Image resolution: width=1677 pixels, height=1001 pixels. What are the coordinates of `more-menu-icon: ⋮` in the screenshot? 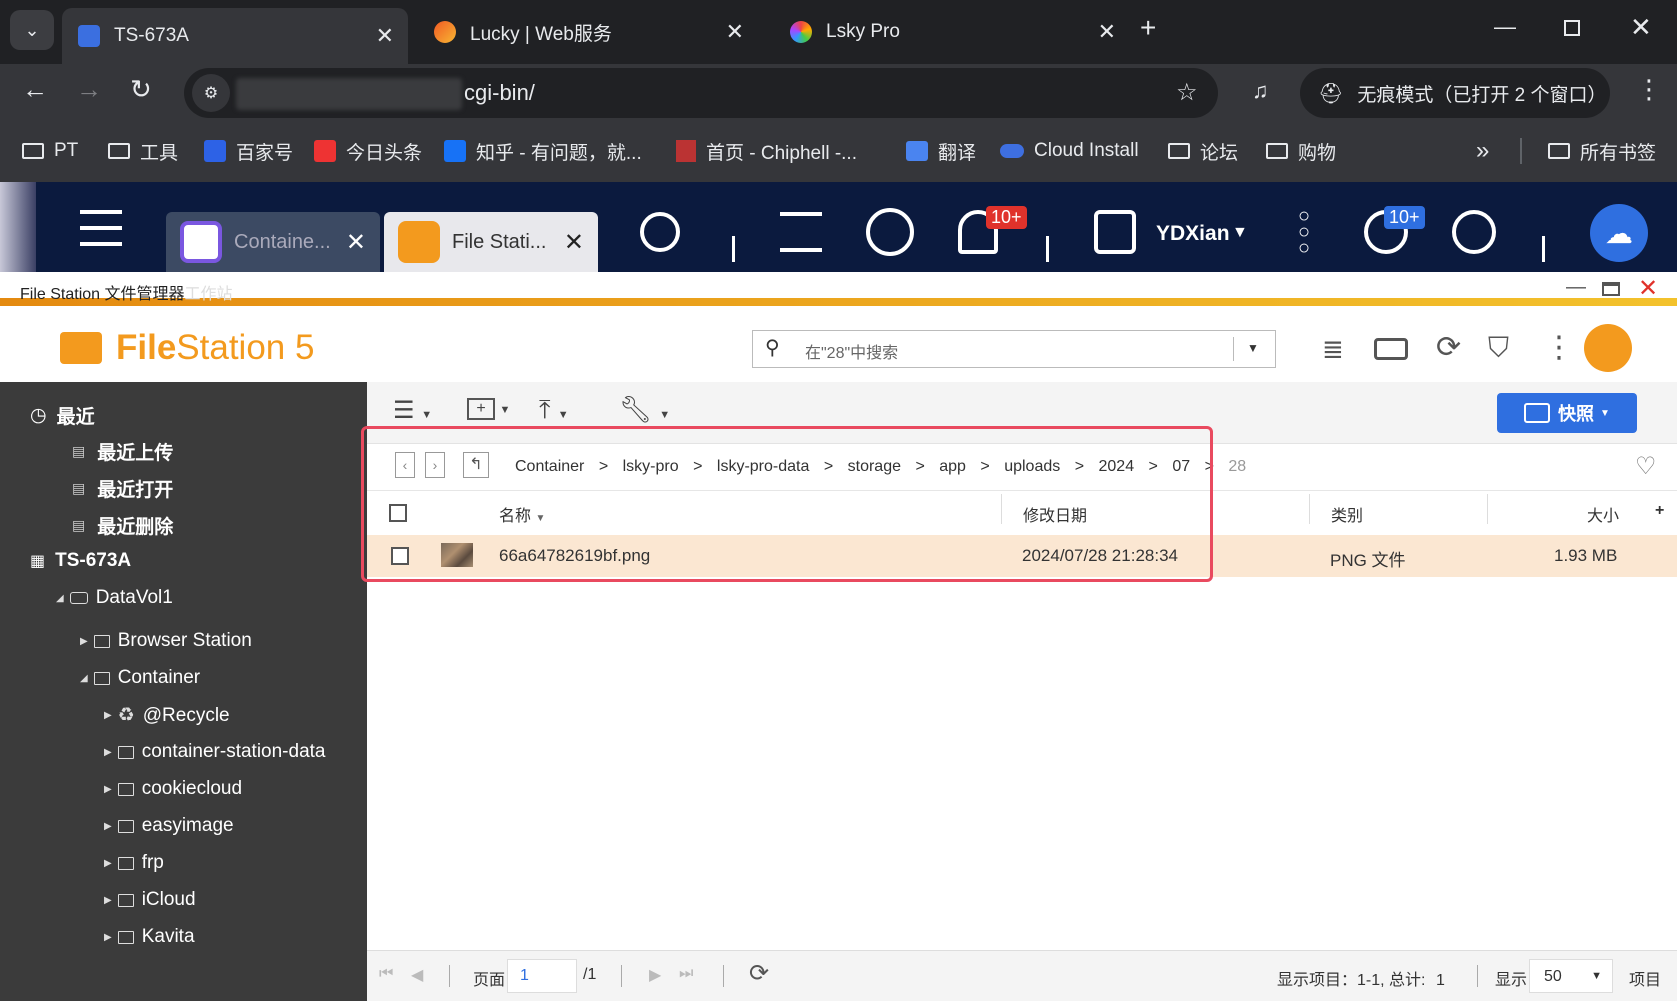 It's located at (1559, 347).